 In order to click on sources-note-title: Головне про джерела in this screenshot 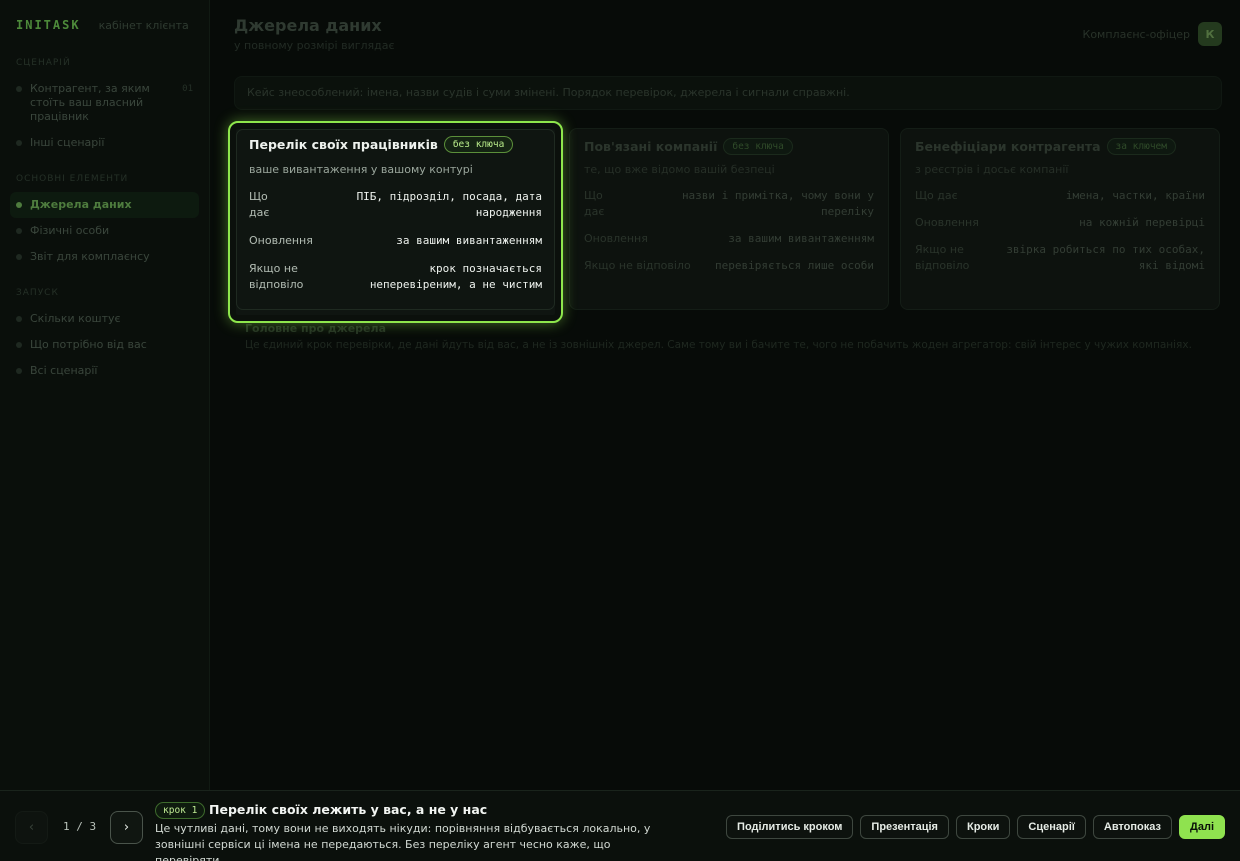, I will do `click(315, 328)`.